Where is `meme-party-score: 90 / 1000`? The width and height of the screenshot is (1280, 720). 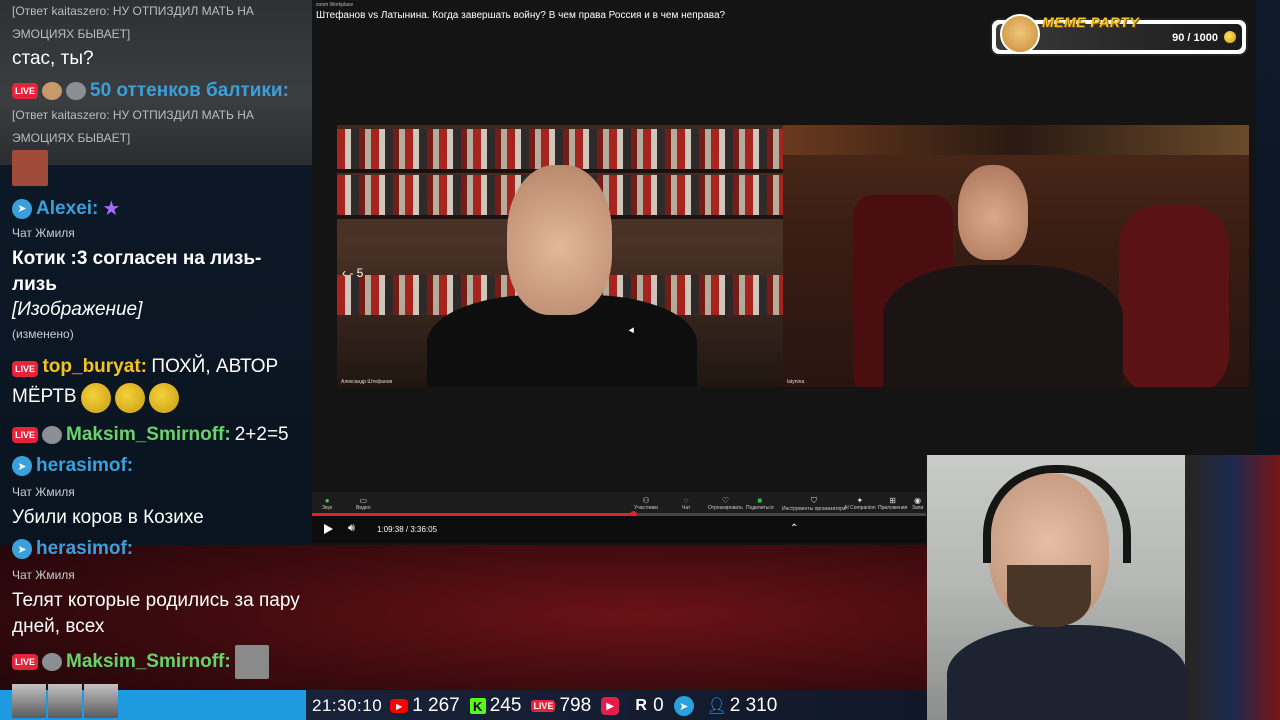
meme-party-score: 90 / 1000 is located at coordinates (1195, 38).